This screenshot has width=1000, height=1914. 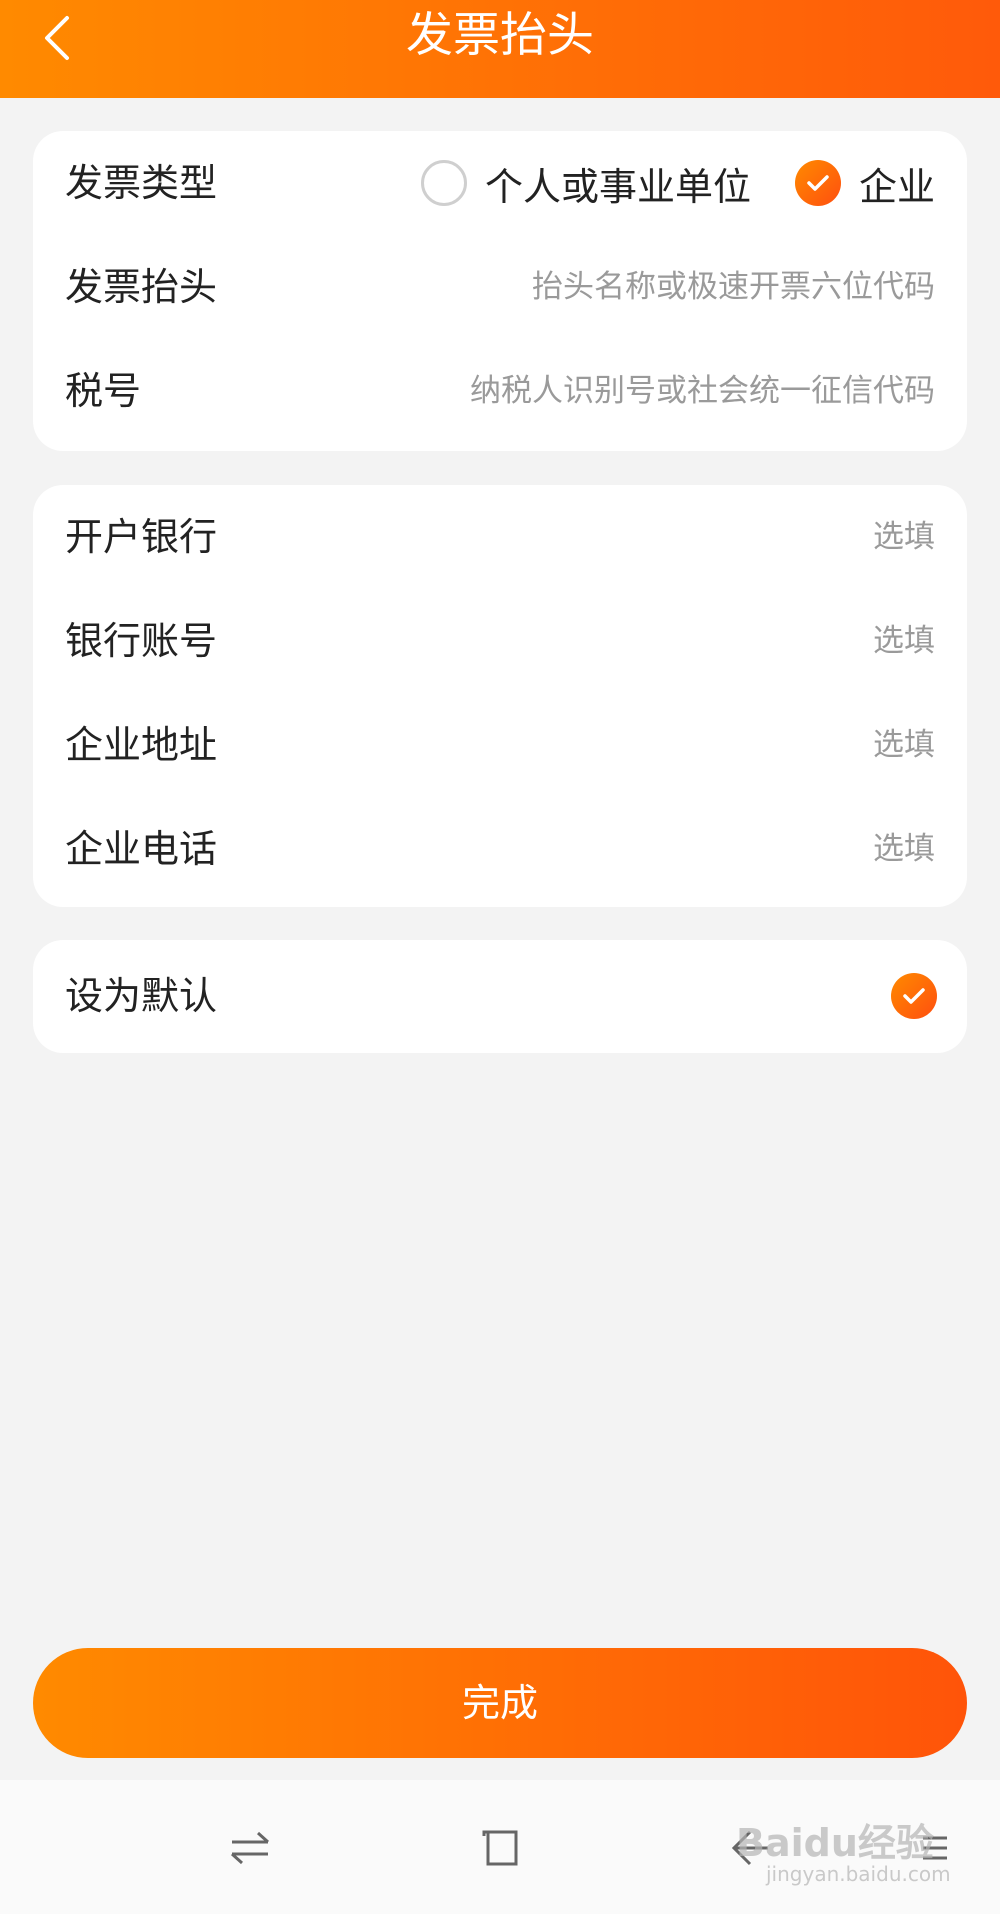 I want to click on company-phone-input, so click(x=655, y=849).